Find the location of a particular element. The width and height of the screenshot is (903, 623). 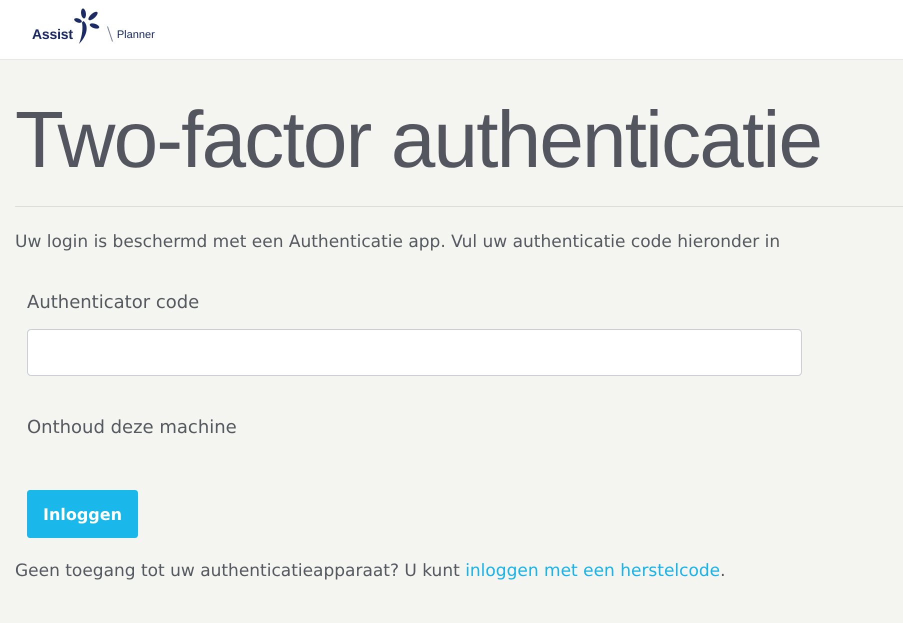

product-name: Planner is located at coordinates (135, 35).